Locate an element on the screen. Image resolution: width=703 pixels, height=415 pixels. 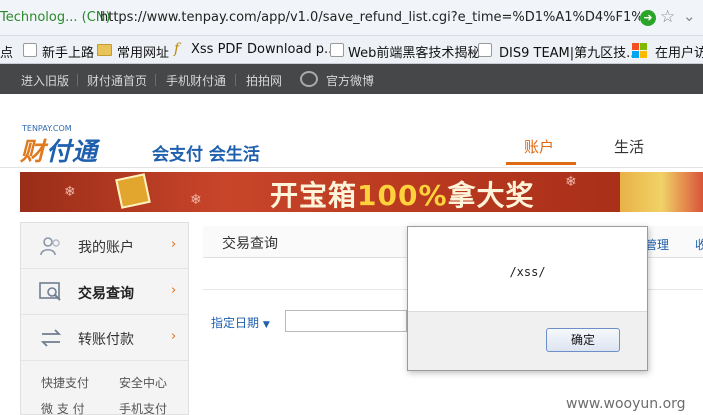
date-dropdown: 指定日期 ▼ is located at coordinates (240, 322).